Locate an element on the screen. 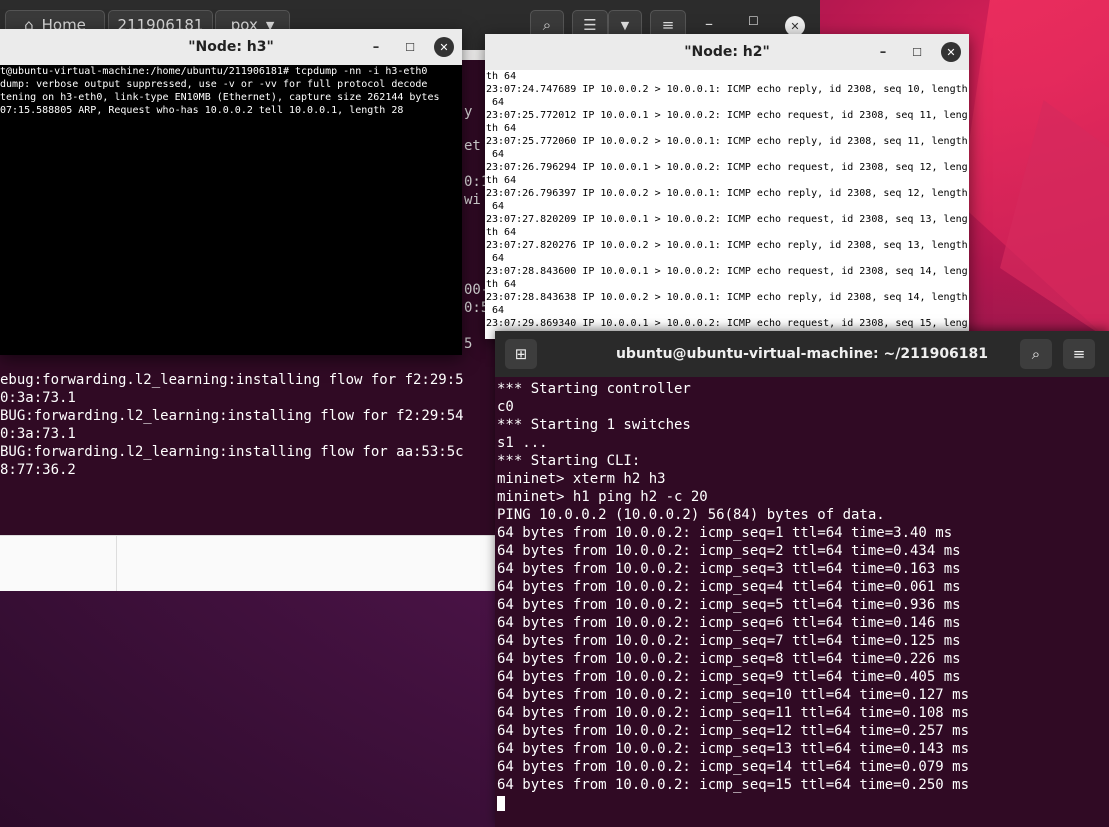 The width and height of the screenshot is (1109, 827). terminal-line: *** Starting 1 switches is located at coordinates (594, 425).